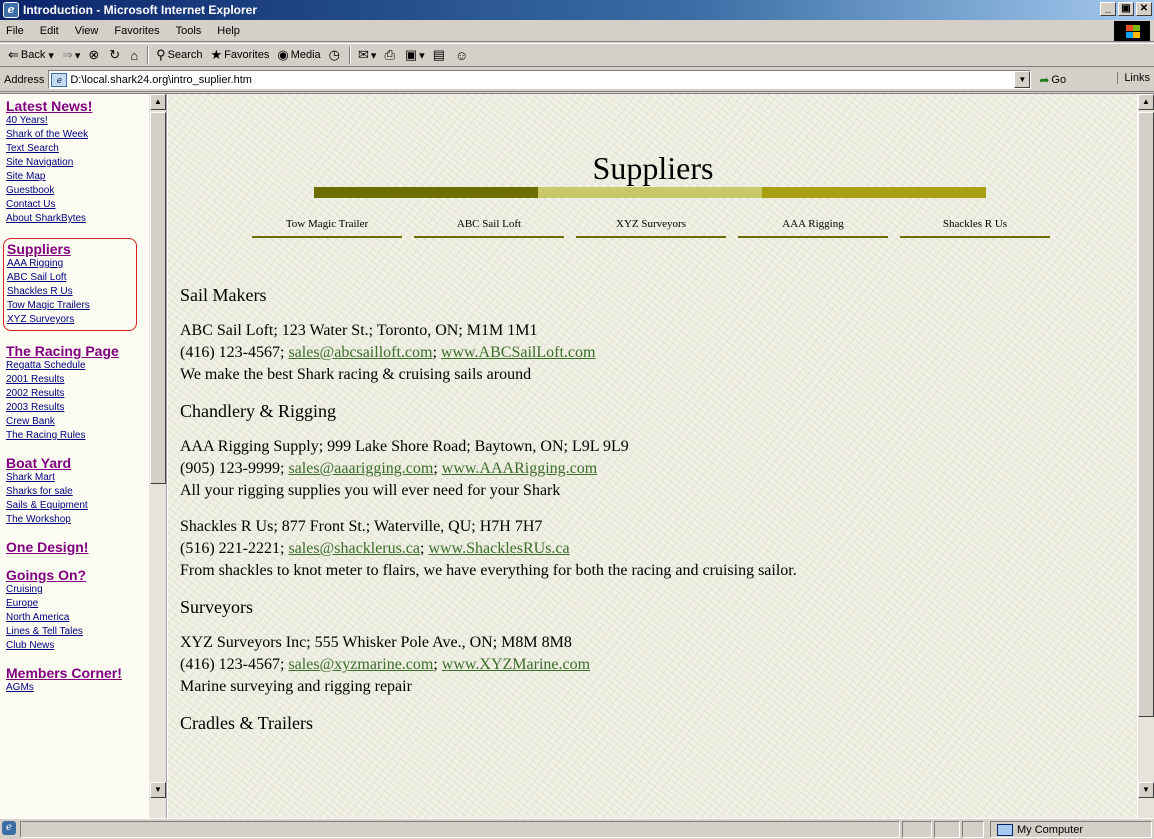  I want to click on sidebar-item: 2003 Results, so click(76, 408).